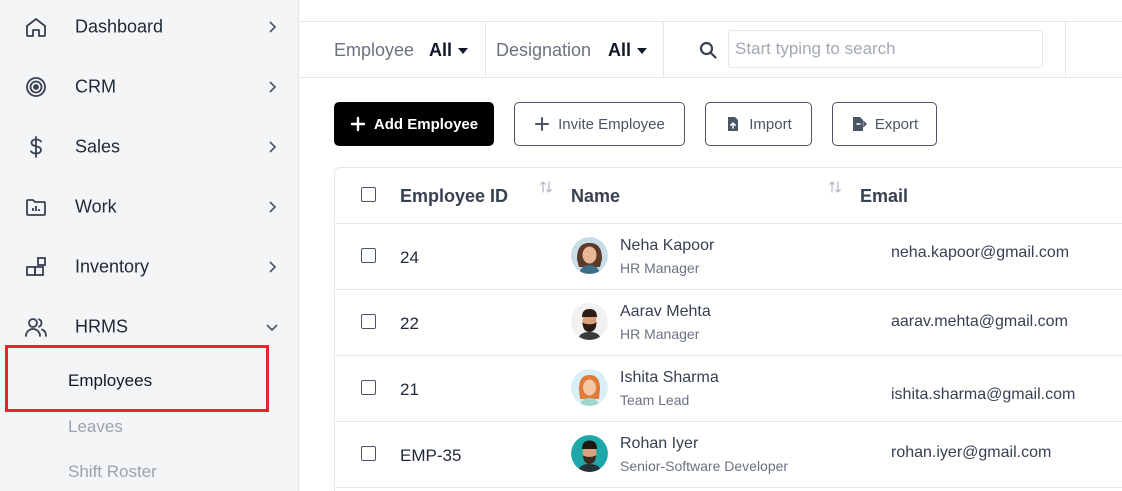  What do you see at coordinates (36, 207) in the screenshot?
I see `folder-icon` at bounding box center [36, 207].